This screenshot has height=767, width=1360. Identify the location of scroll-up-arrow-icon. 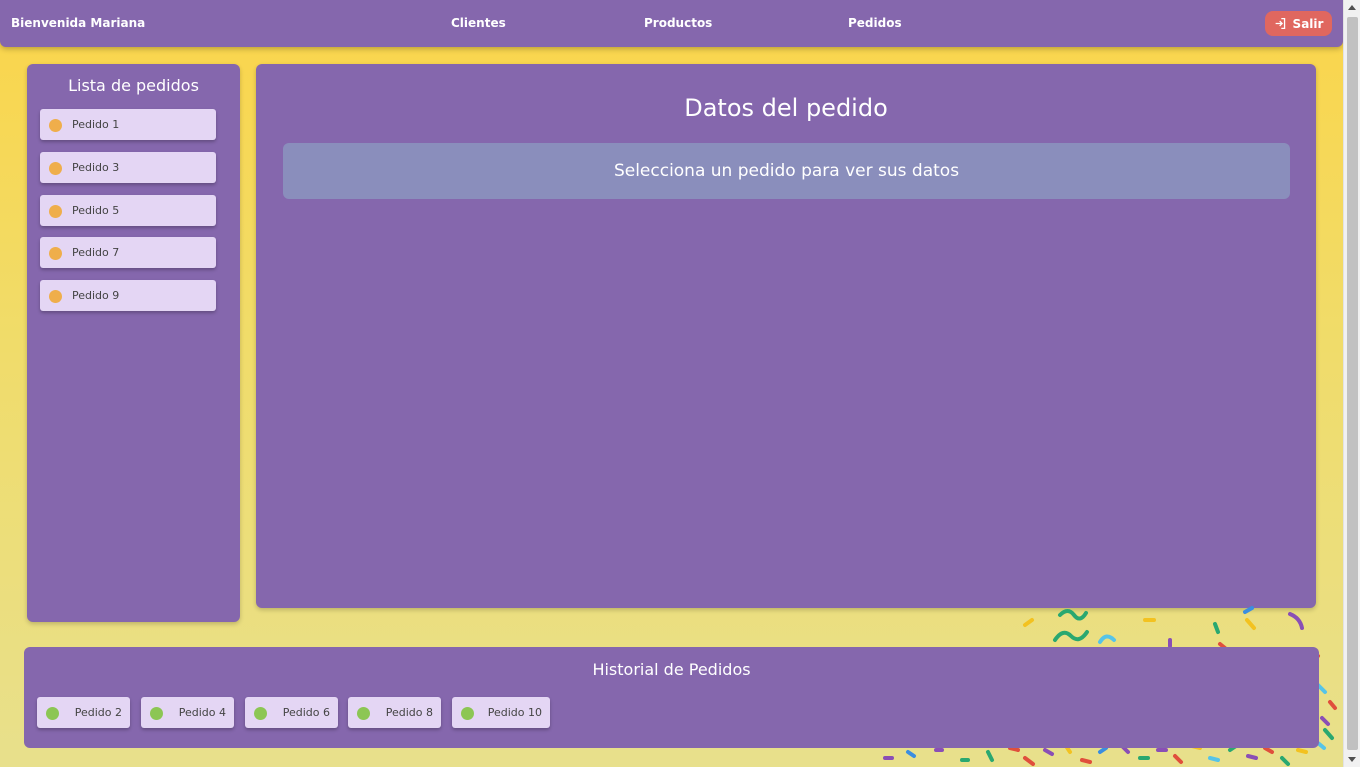
(1352, 7).